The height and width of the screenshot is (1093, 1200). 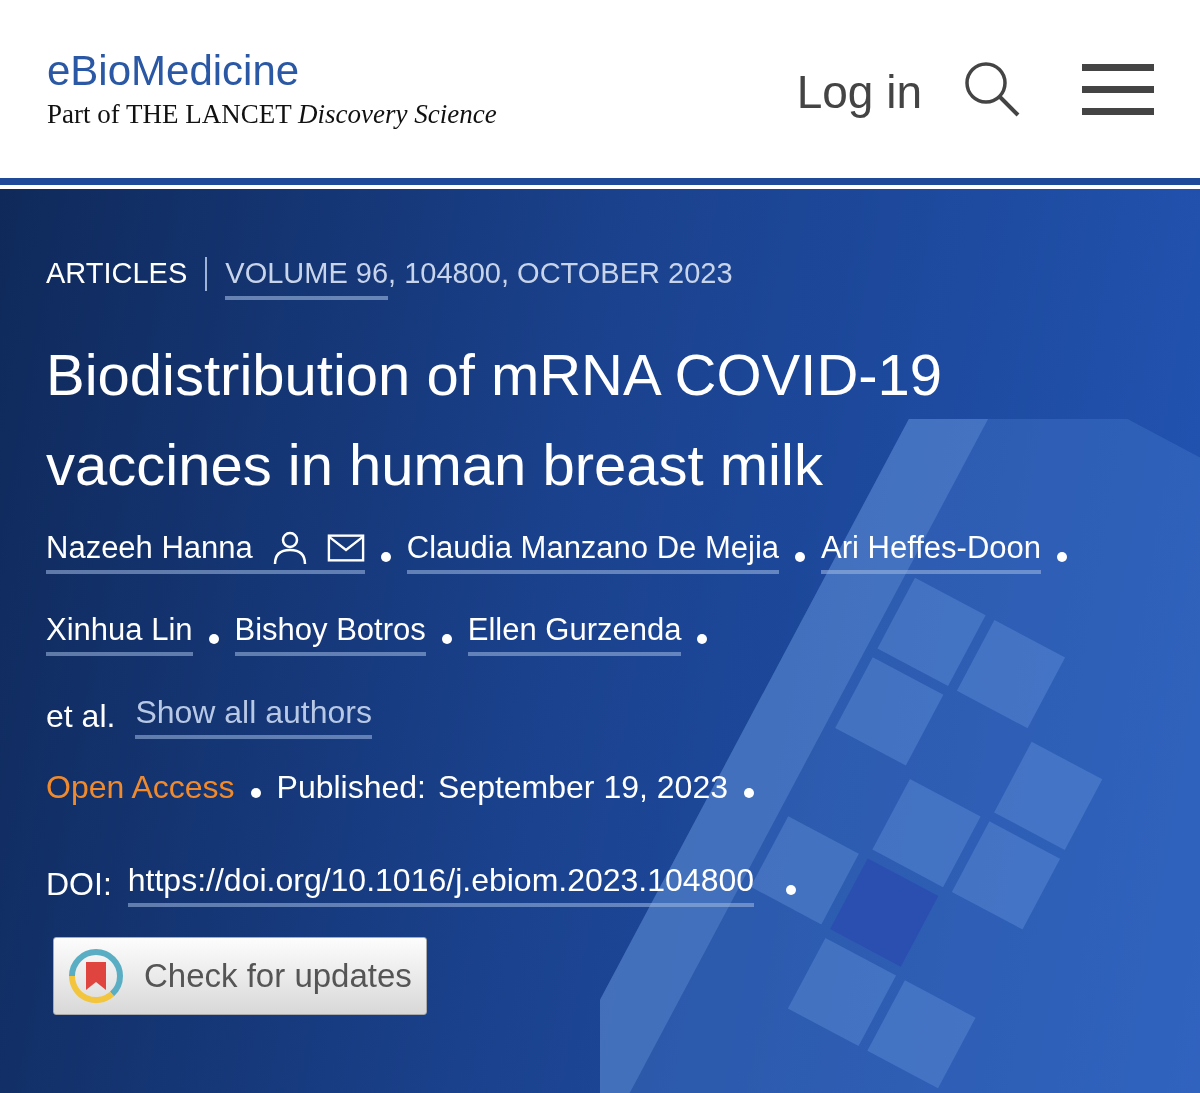 I want to click on article-type: ARTICLES, so click(x=117, y=273).